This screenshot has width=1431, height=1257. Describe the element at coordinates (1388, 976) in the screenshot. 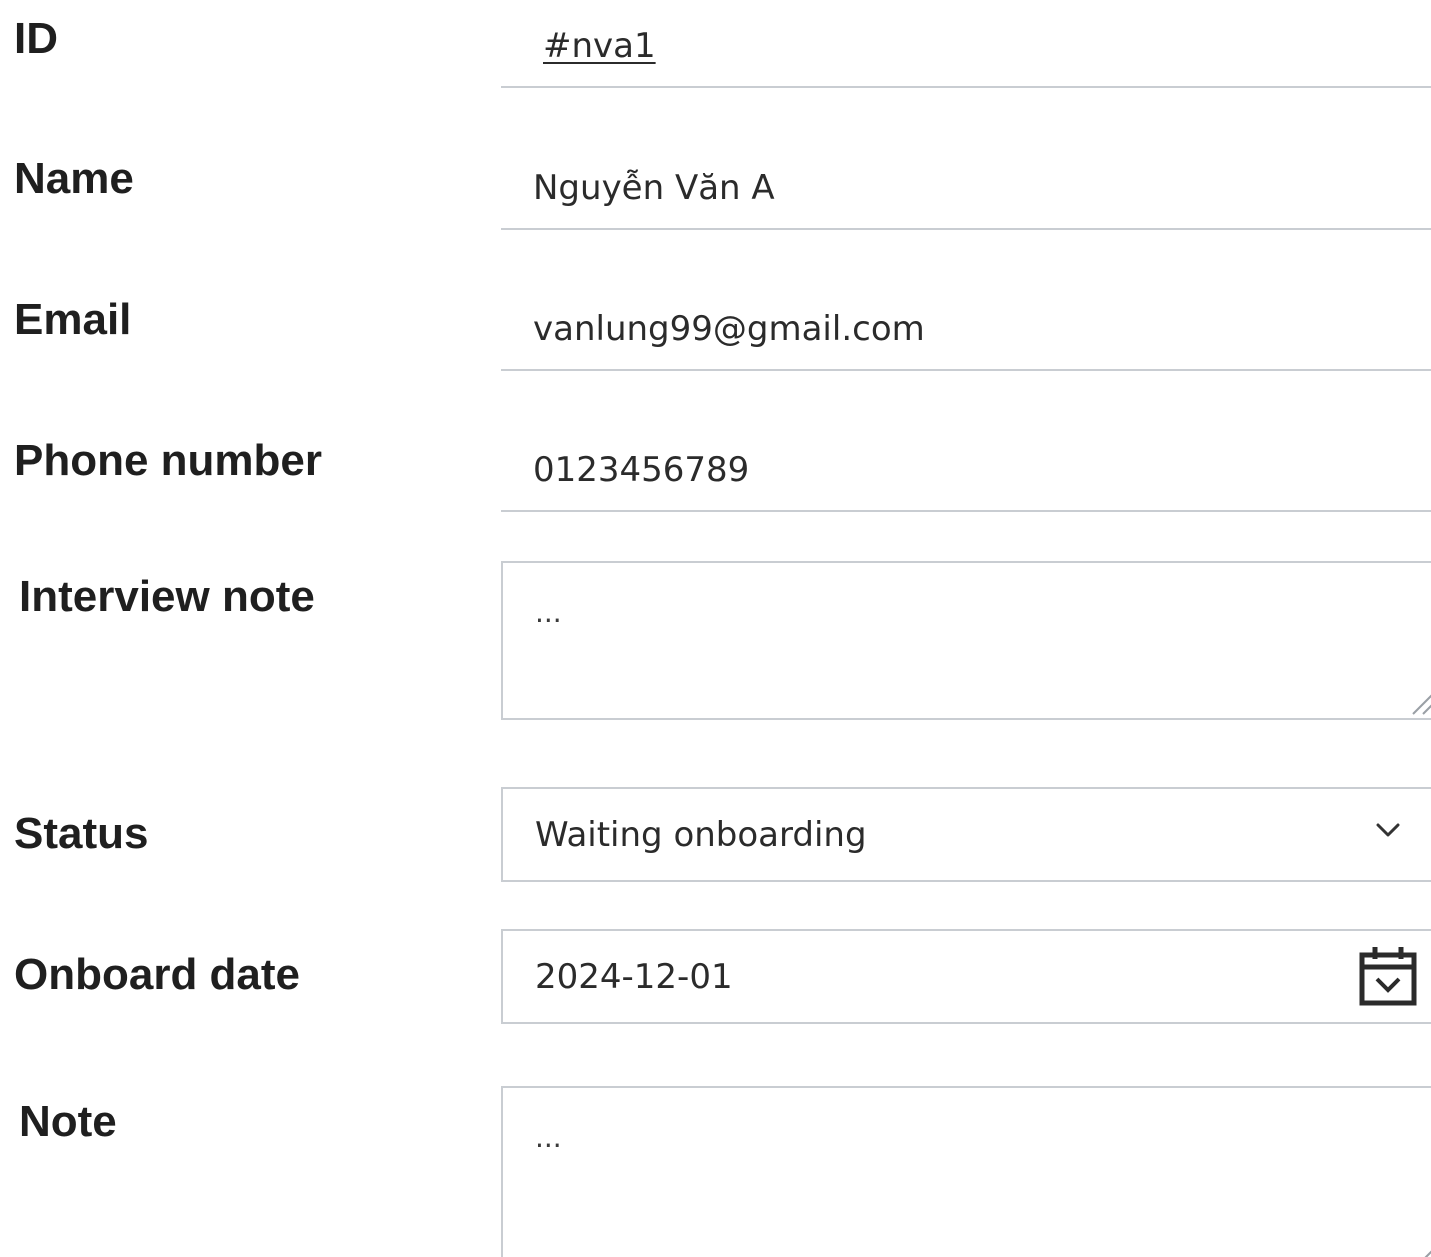

I see `calendar-icon` at that location.